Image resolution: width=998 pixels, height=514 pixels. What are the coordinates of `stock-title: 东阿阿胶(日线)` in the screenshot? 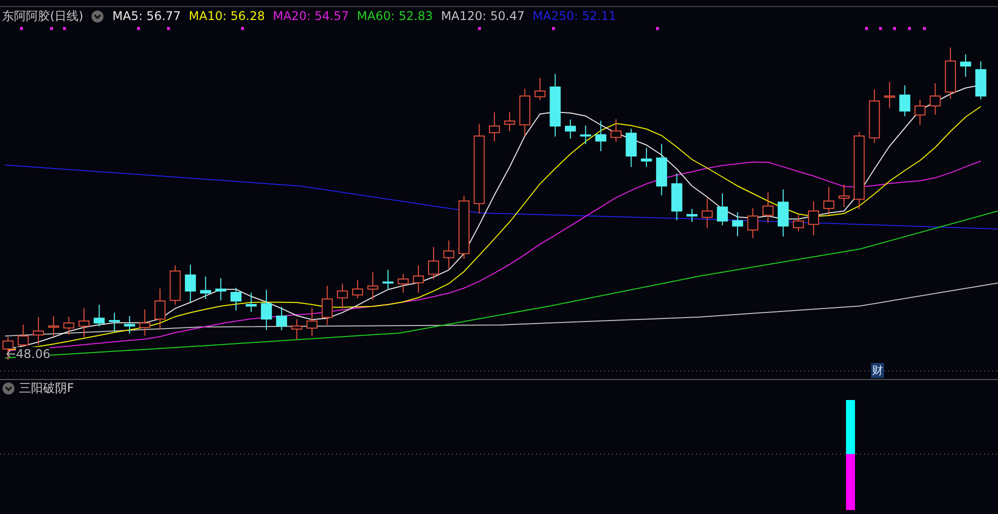 It's located at (43, 16).